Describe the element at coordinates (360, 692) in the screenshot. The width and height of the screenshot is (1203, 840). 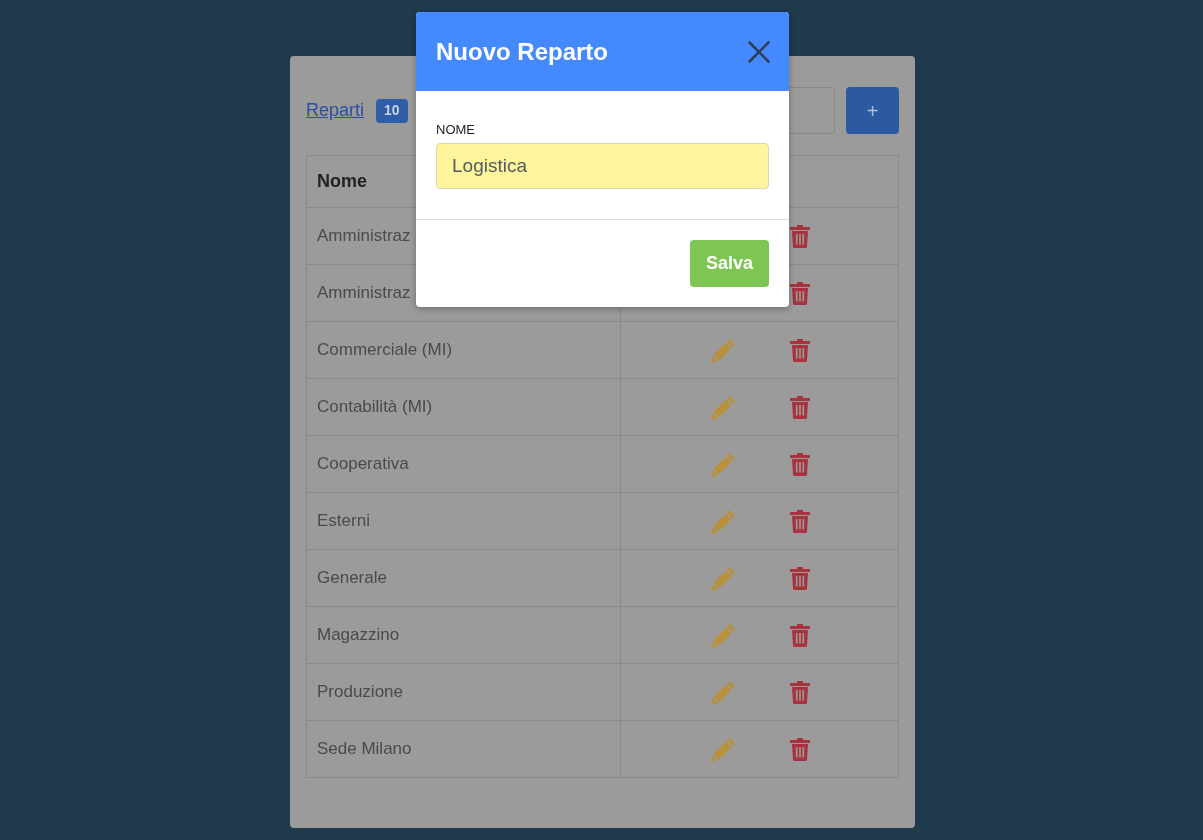
I see `table-cell: Produzione` at that location.